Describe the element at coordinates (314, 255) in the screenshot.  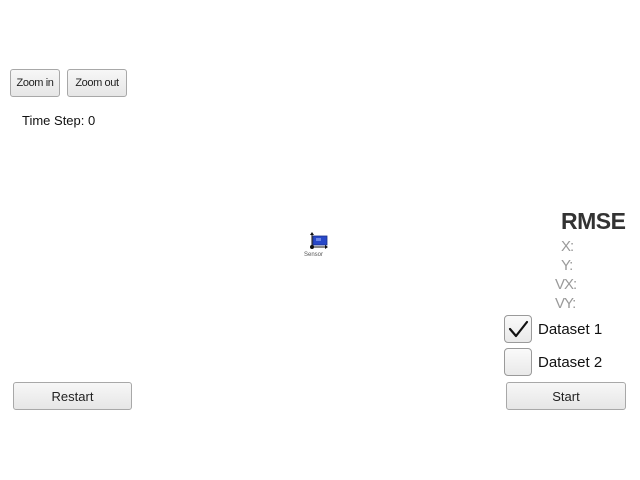
I see `car-label: Sensor` at that location.